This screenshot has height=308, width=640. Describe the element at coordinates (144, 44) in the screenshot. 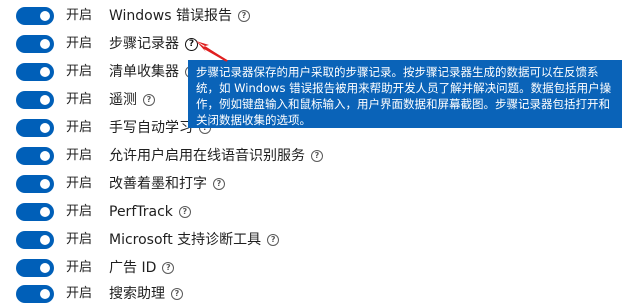

I see `setting-label-text: 步骤记录器` at that location.